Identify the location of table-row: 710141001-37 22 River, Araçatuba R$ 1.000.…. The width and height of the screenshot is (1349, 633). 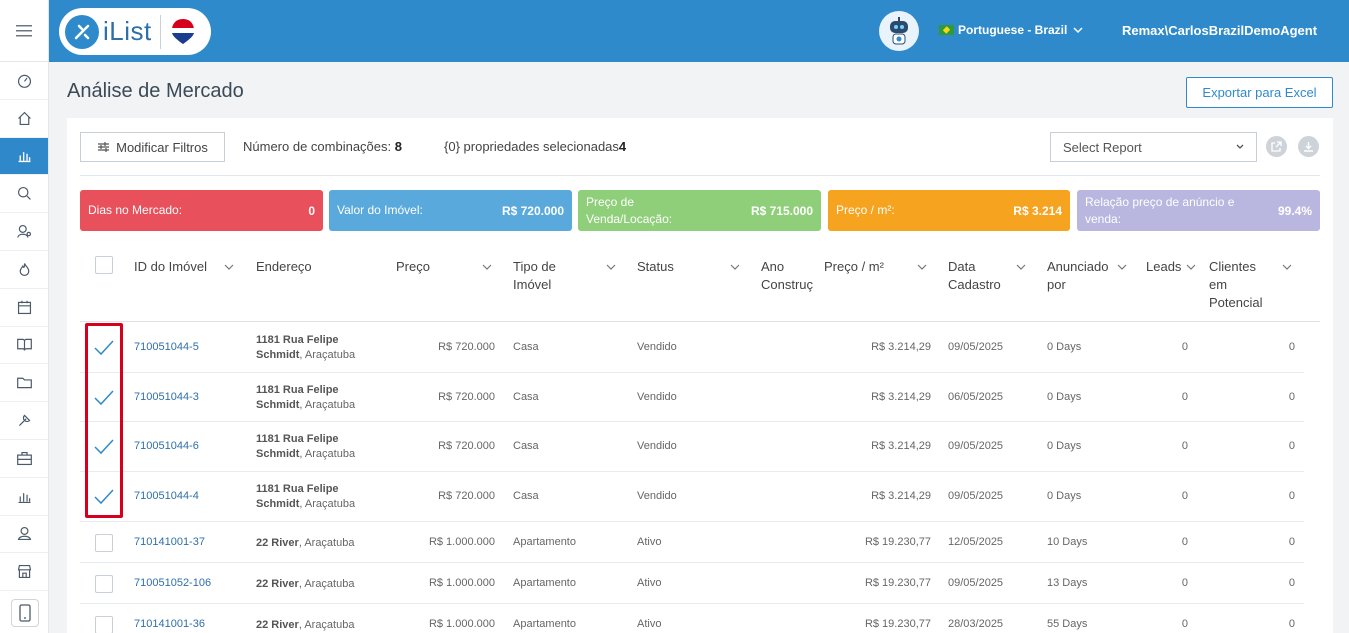
(692, 542).